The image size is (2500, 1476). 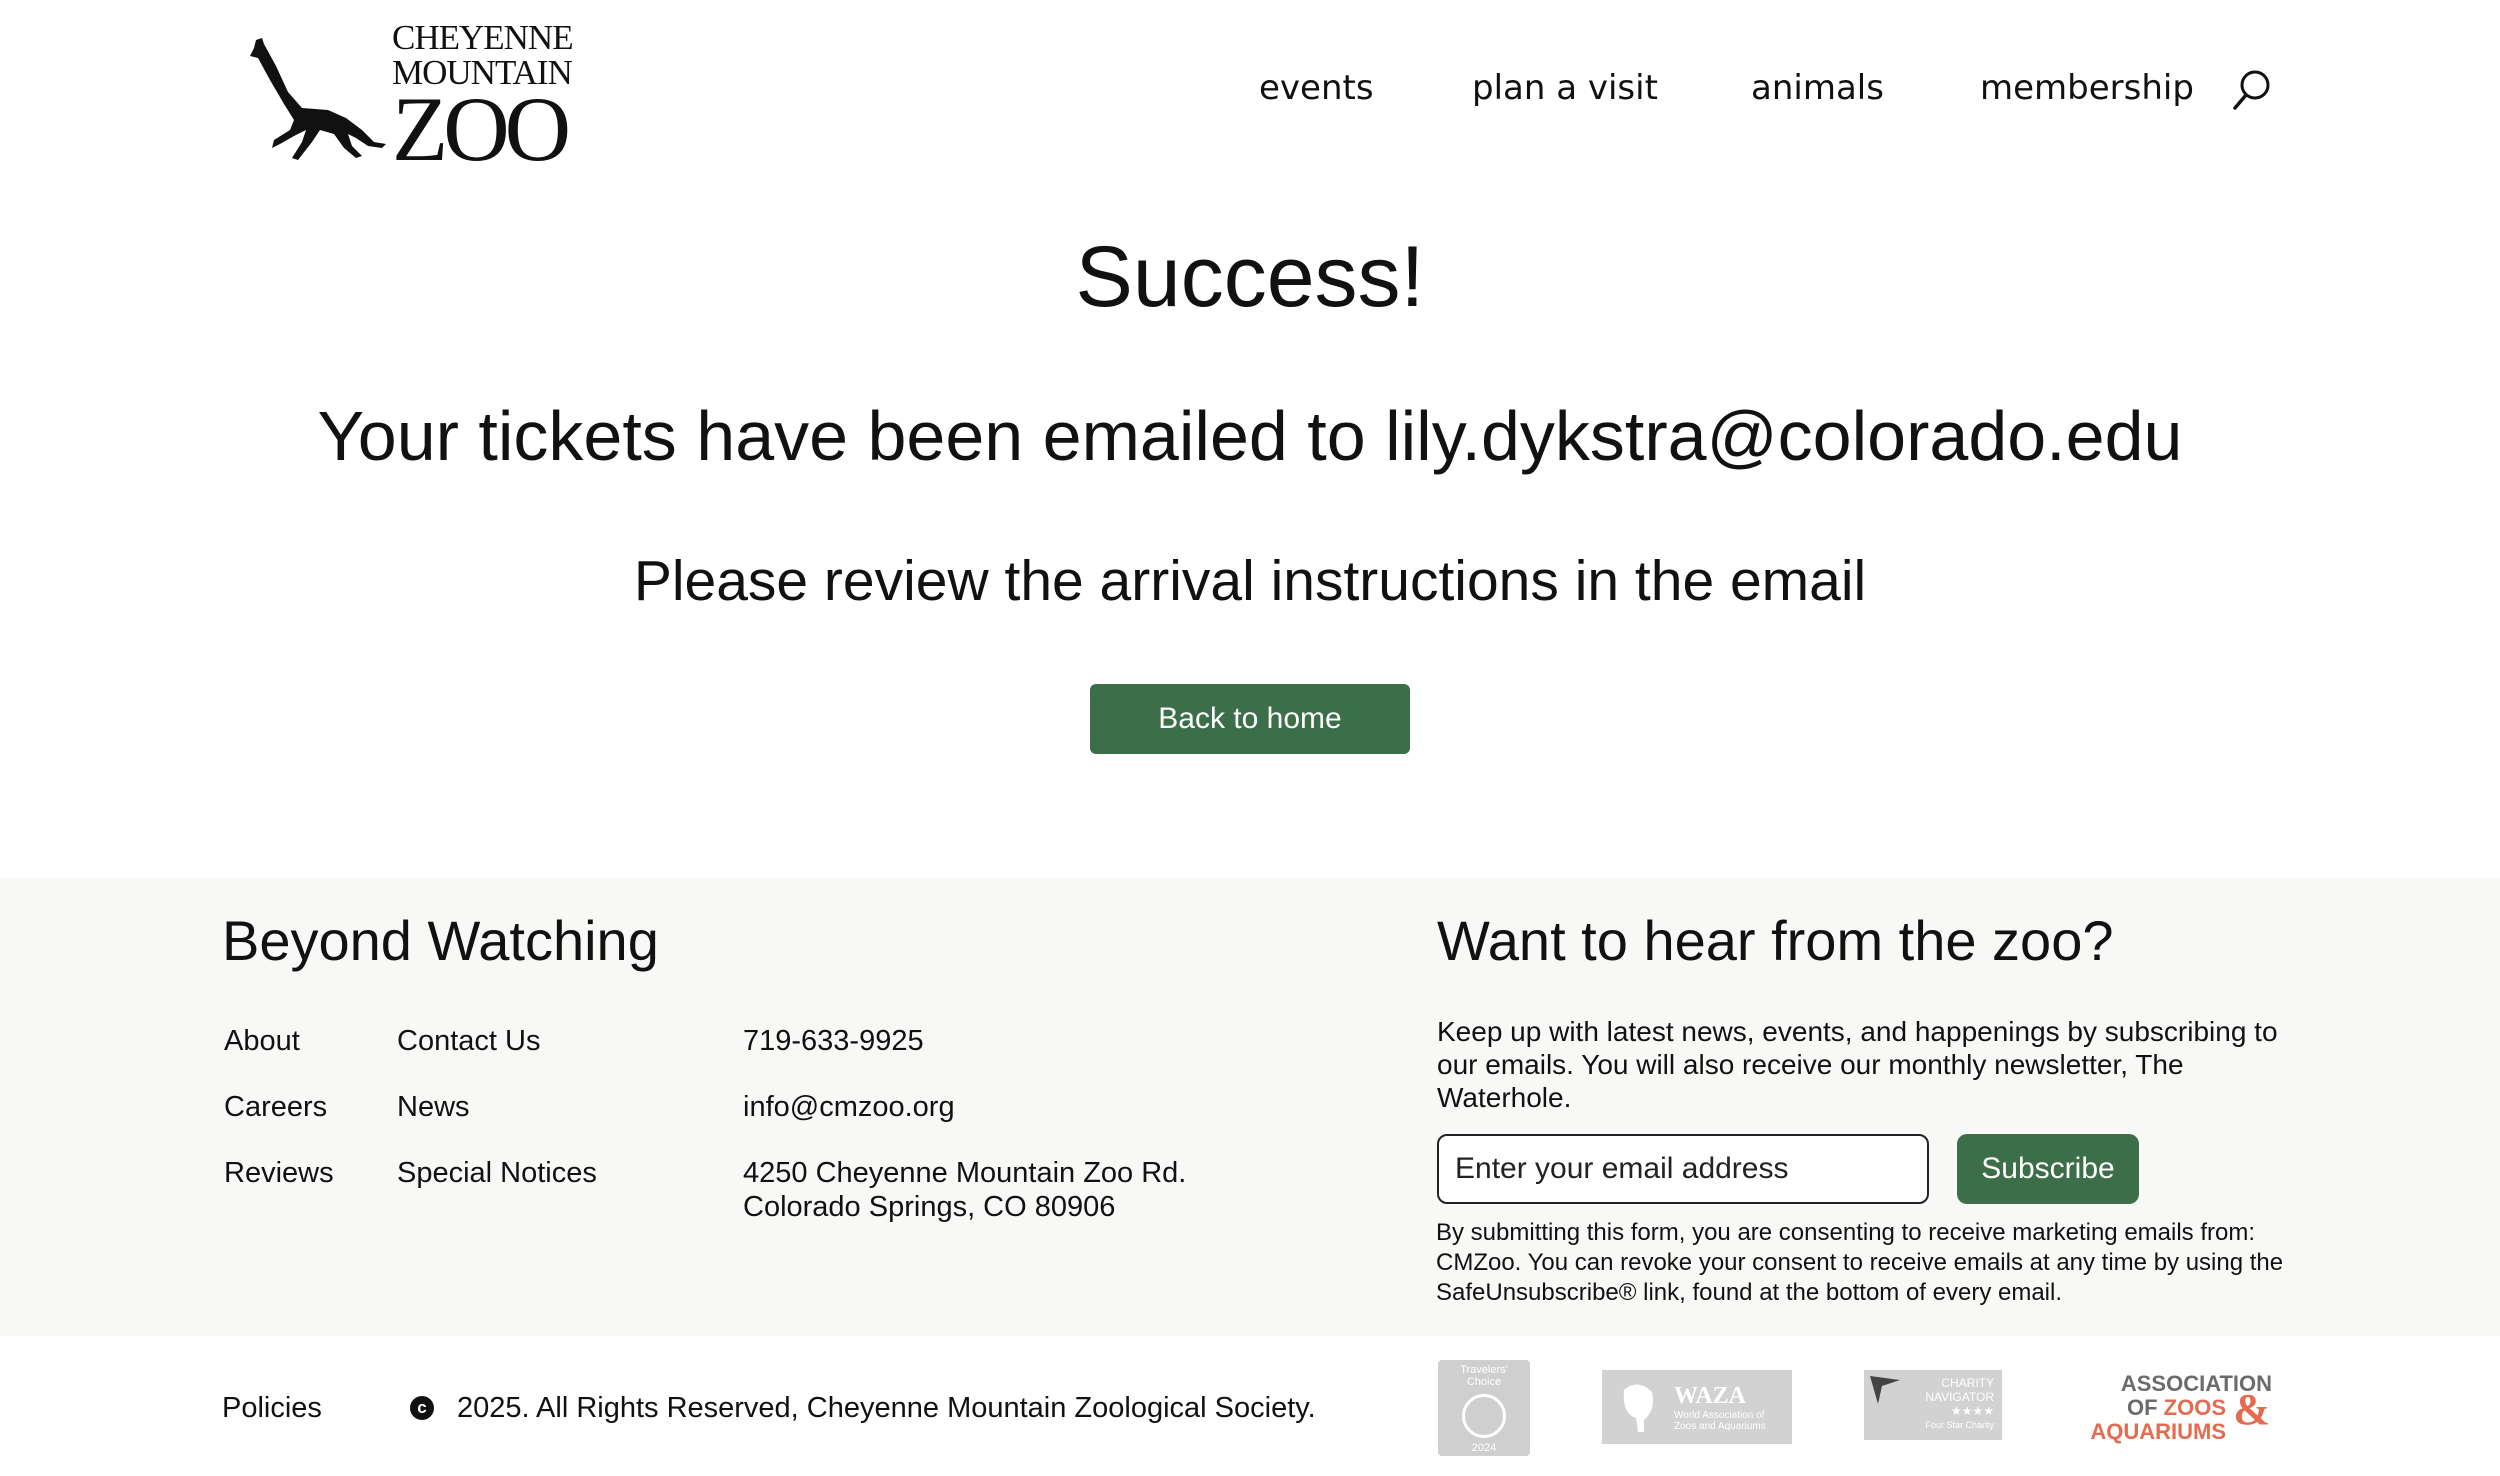 What do you see at coordinates (1959, 1425) in the screenshot?
I see `cn-line3: Four Star Charity` at bounding box center [1959, 1425].